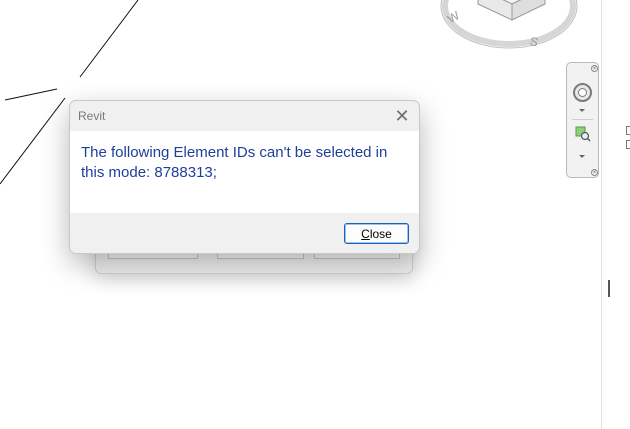  What do you see at coordinates (615, 214) in the screenshot?
I see `vertical-scrollbar` at bounding box center [615, 214].